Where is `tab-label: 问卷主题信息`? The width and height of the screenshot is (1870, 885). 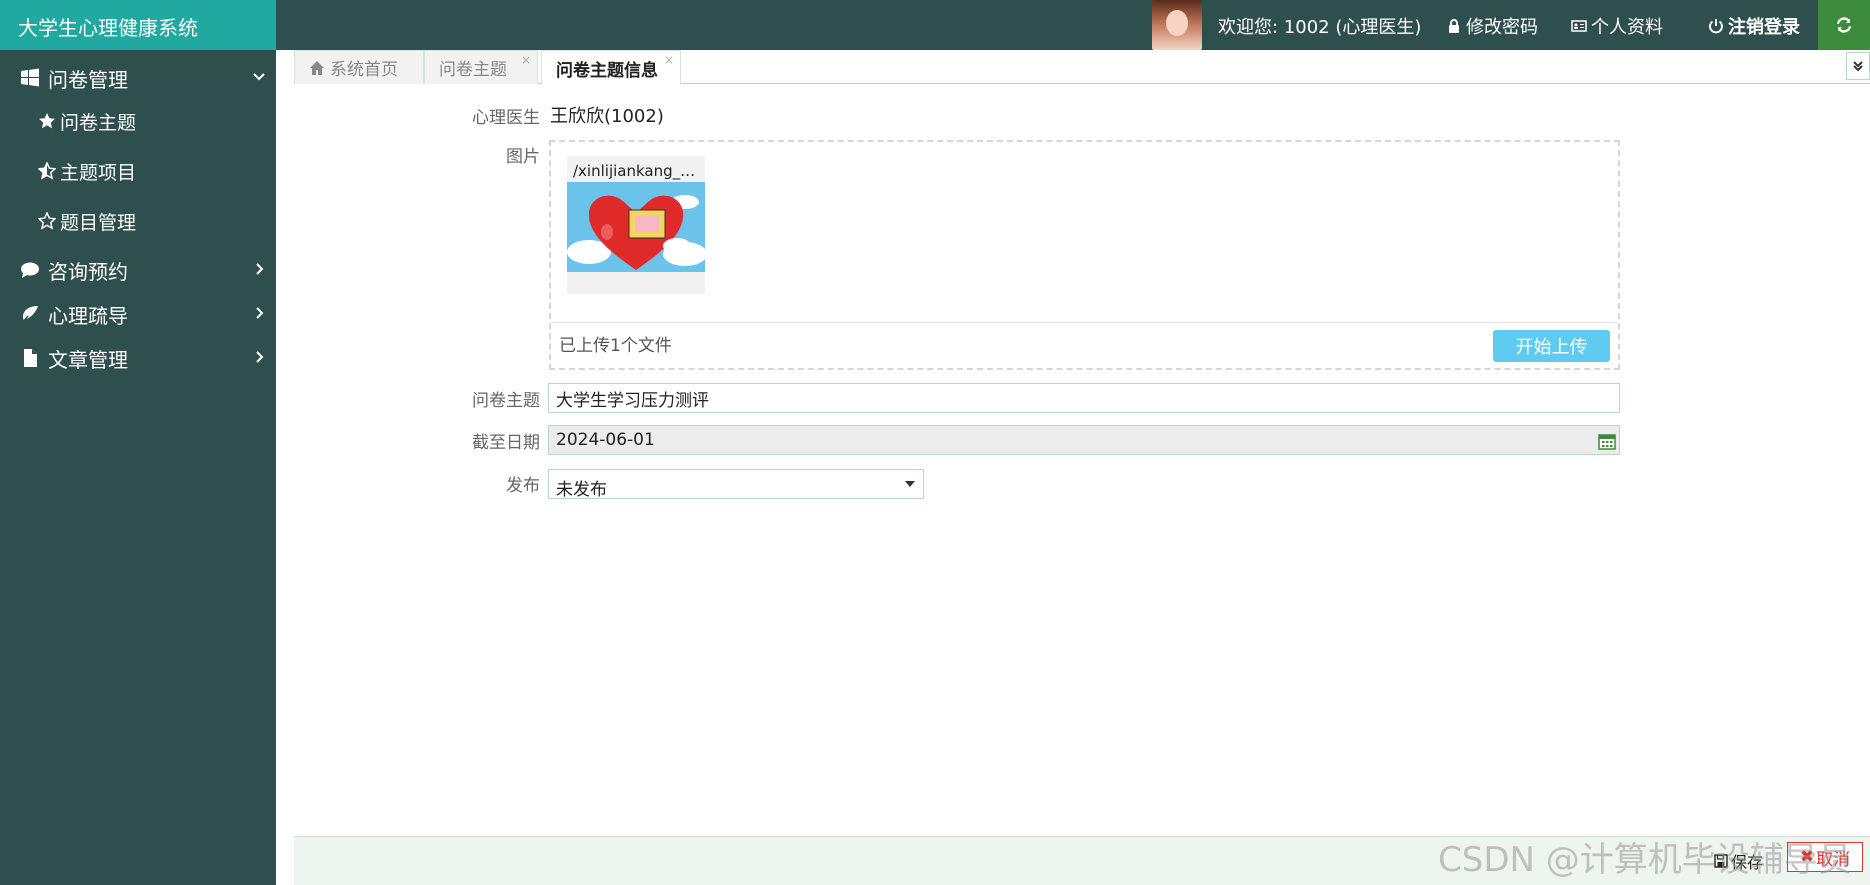
tab-label: 问卷主题信息 is located at coordinates (607, 70).